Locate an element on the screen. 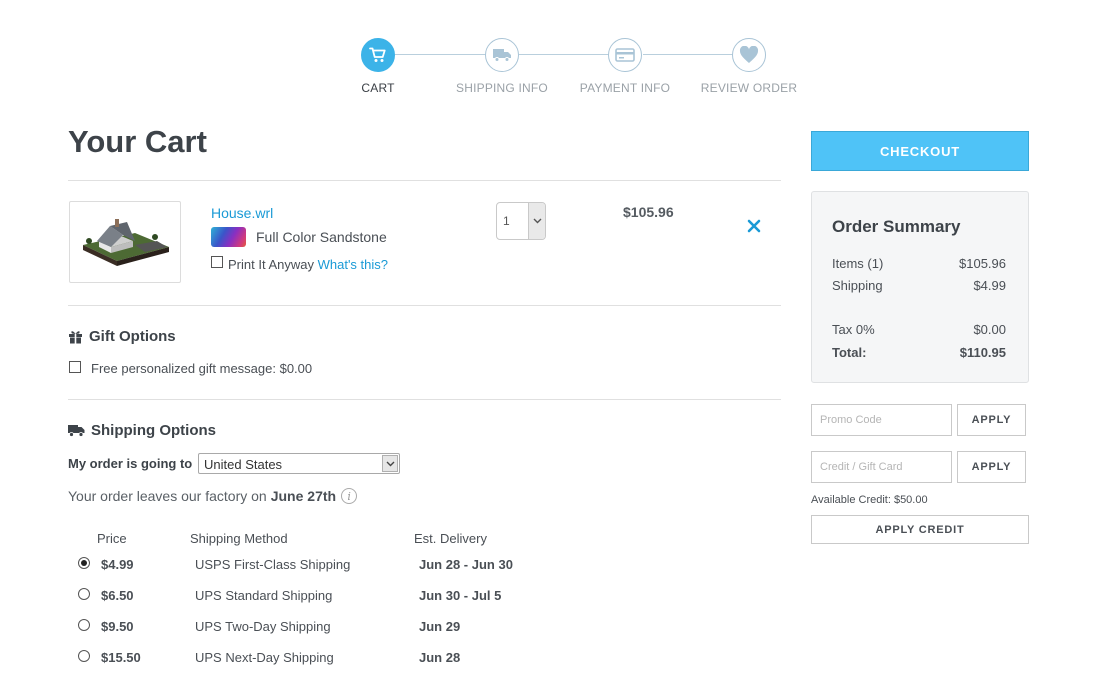 Image resolution: width=1112 pixels, height=692 pixels. info-icon: i is located at coordinates (349, 496).